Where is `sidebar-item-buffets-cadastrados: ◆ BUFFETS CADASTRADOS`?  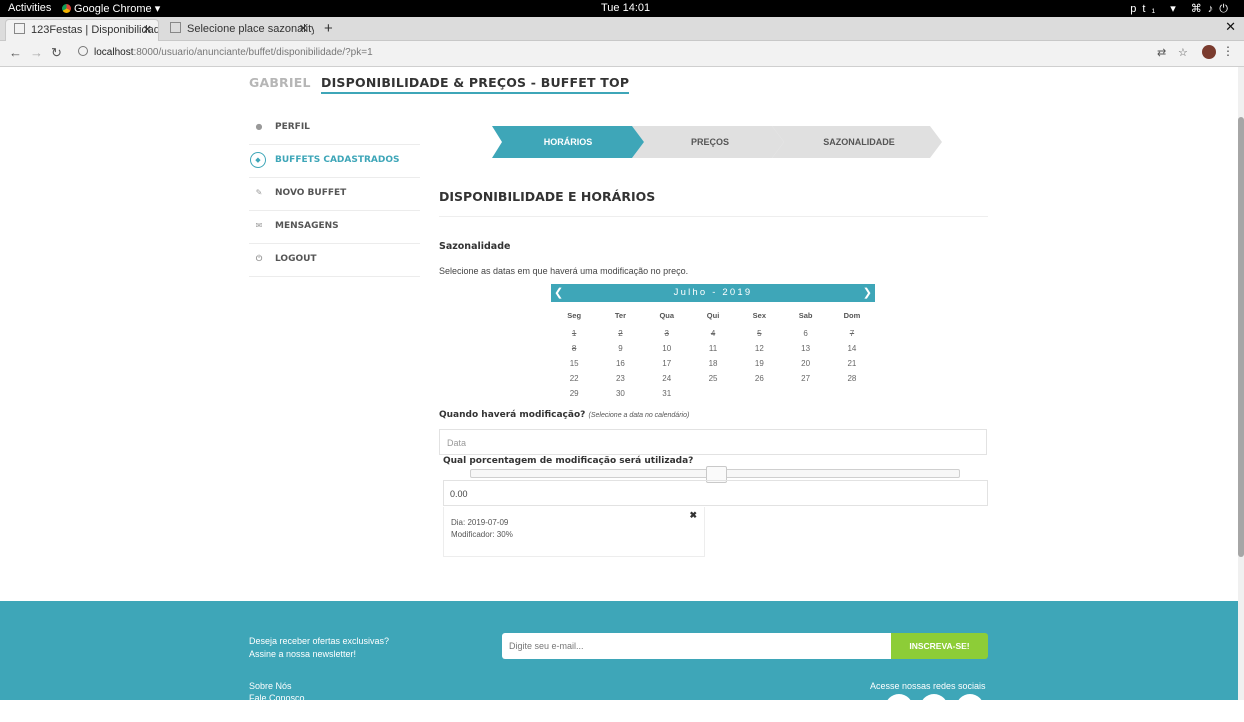
sidebar-item-buffets-cadastrados: ◆ BUFFETS CADASTRADOS is located at coordinates (334, 161).